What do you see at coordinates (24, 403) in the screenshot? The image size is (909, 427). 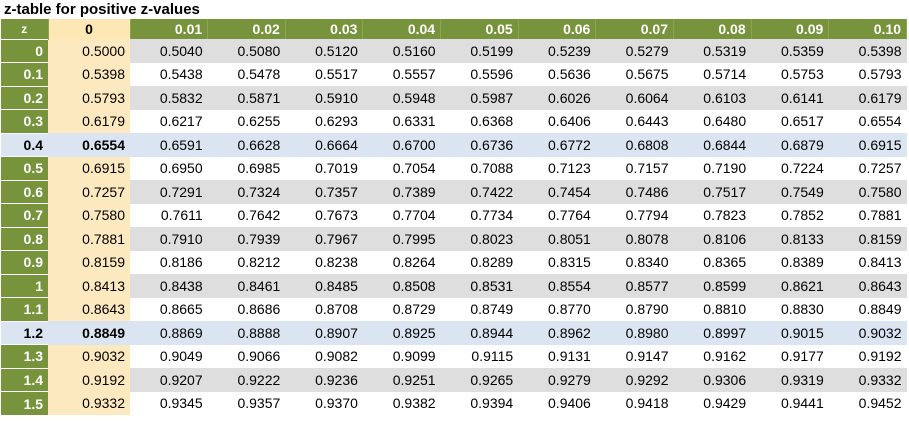 I see `row-header-z: 1.5` at bounding box center [24, 403].